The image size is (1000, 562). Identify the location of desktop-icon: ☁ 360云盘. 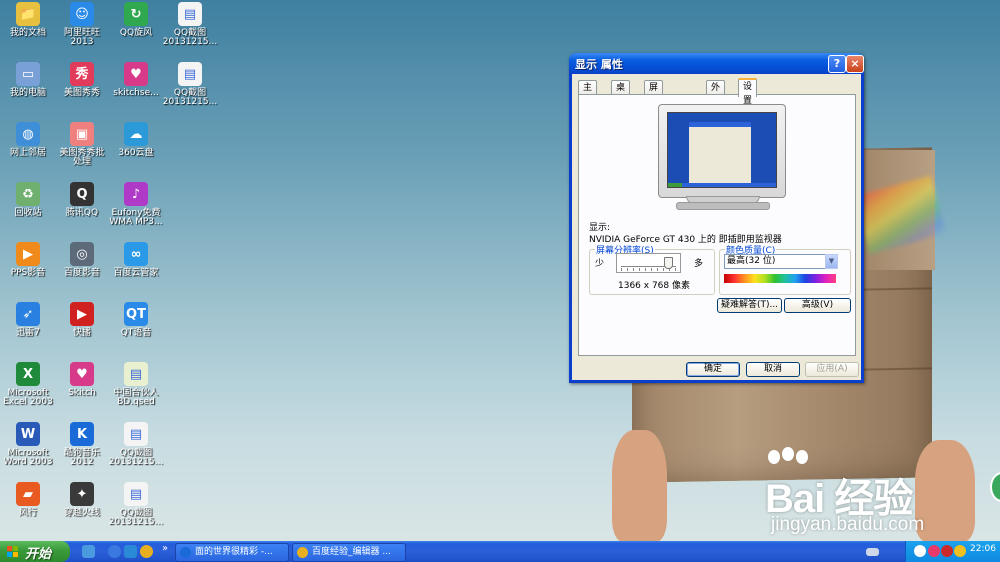
(136, 140).